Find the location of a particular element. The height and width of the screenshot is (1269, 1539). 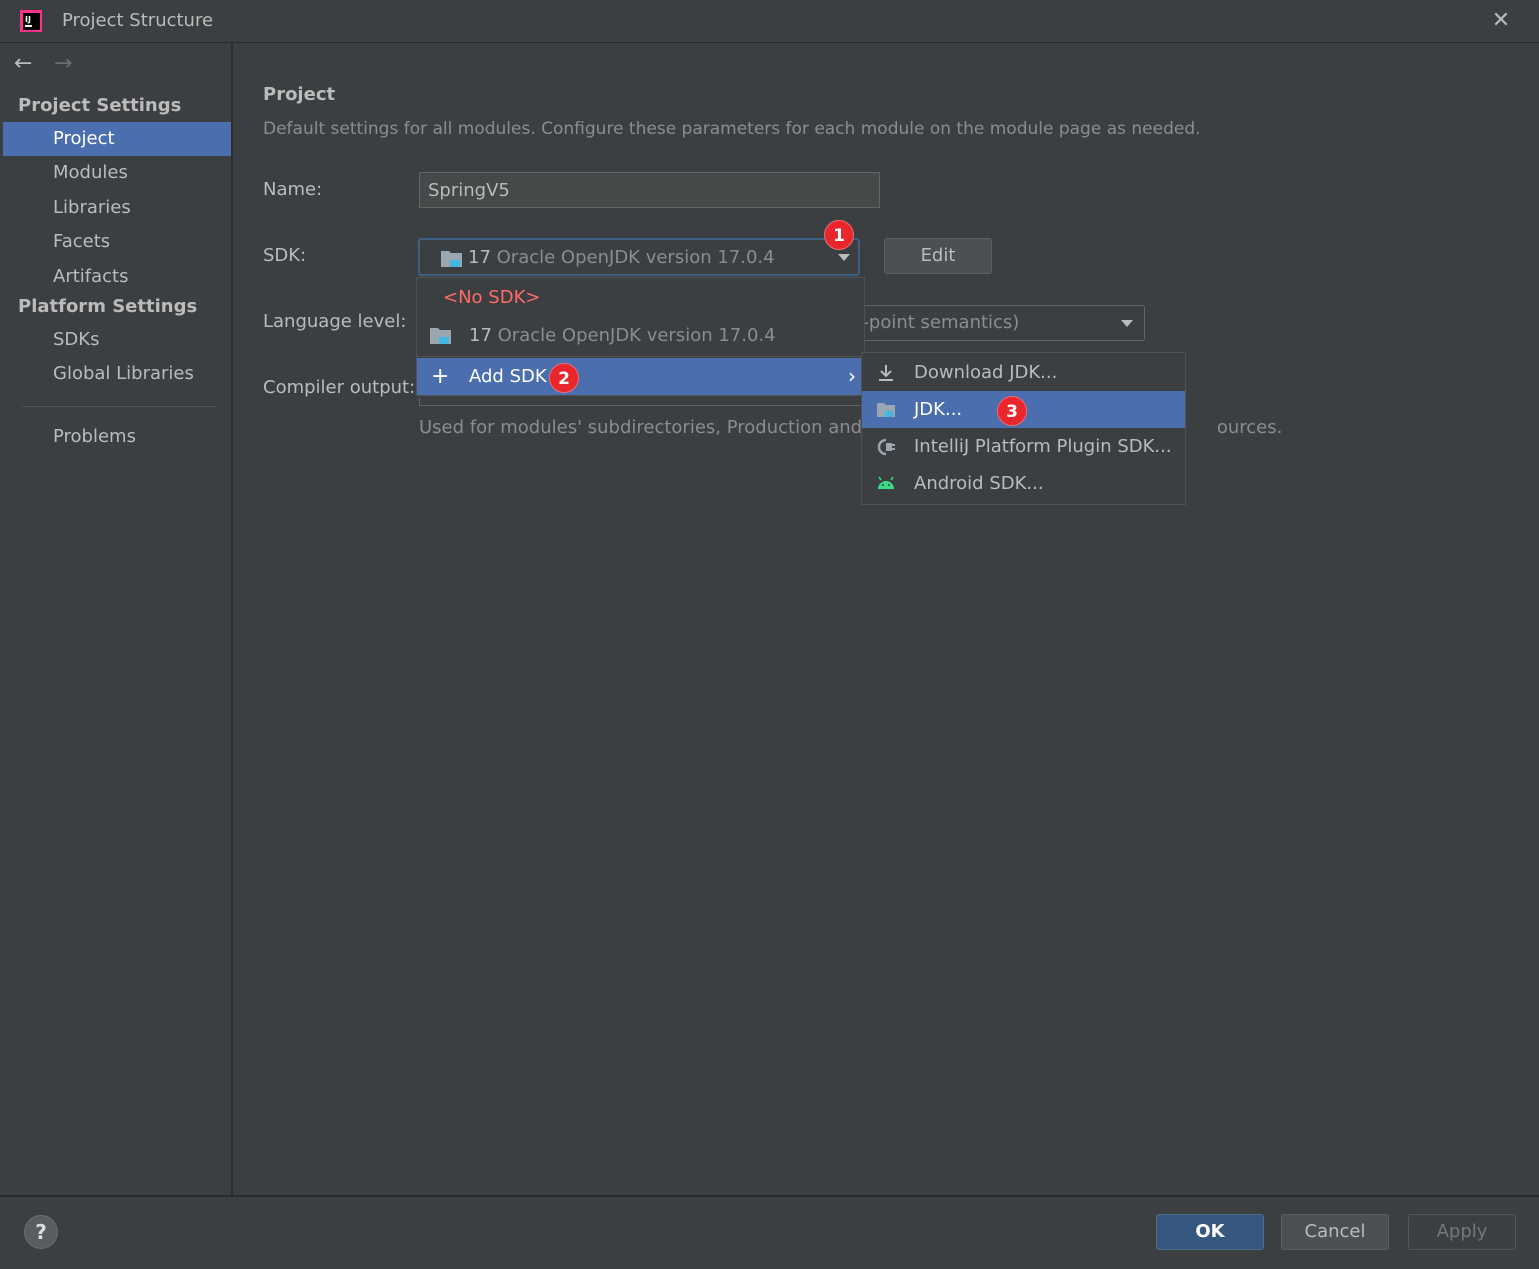

step-badge-3: 3 is located at coordinates (1012, 411).